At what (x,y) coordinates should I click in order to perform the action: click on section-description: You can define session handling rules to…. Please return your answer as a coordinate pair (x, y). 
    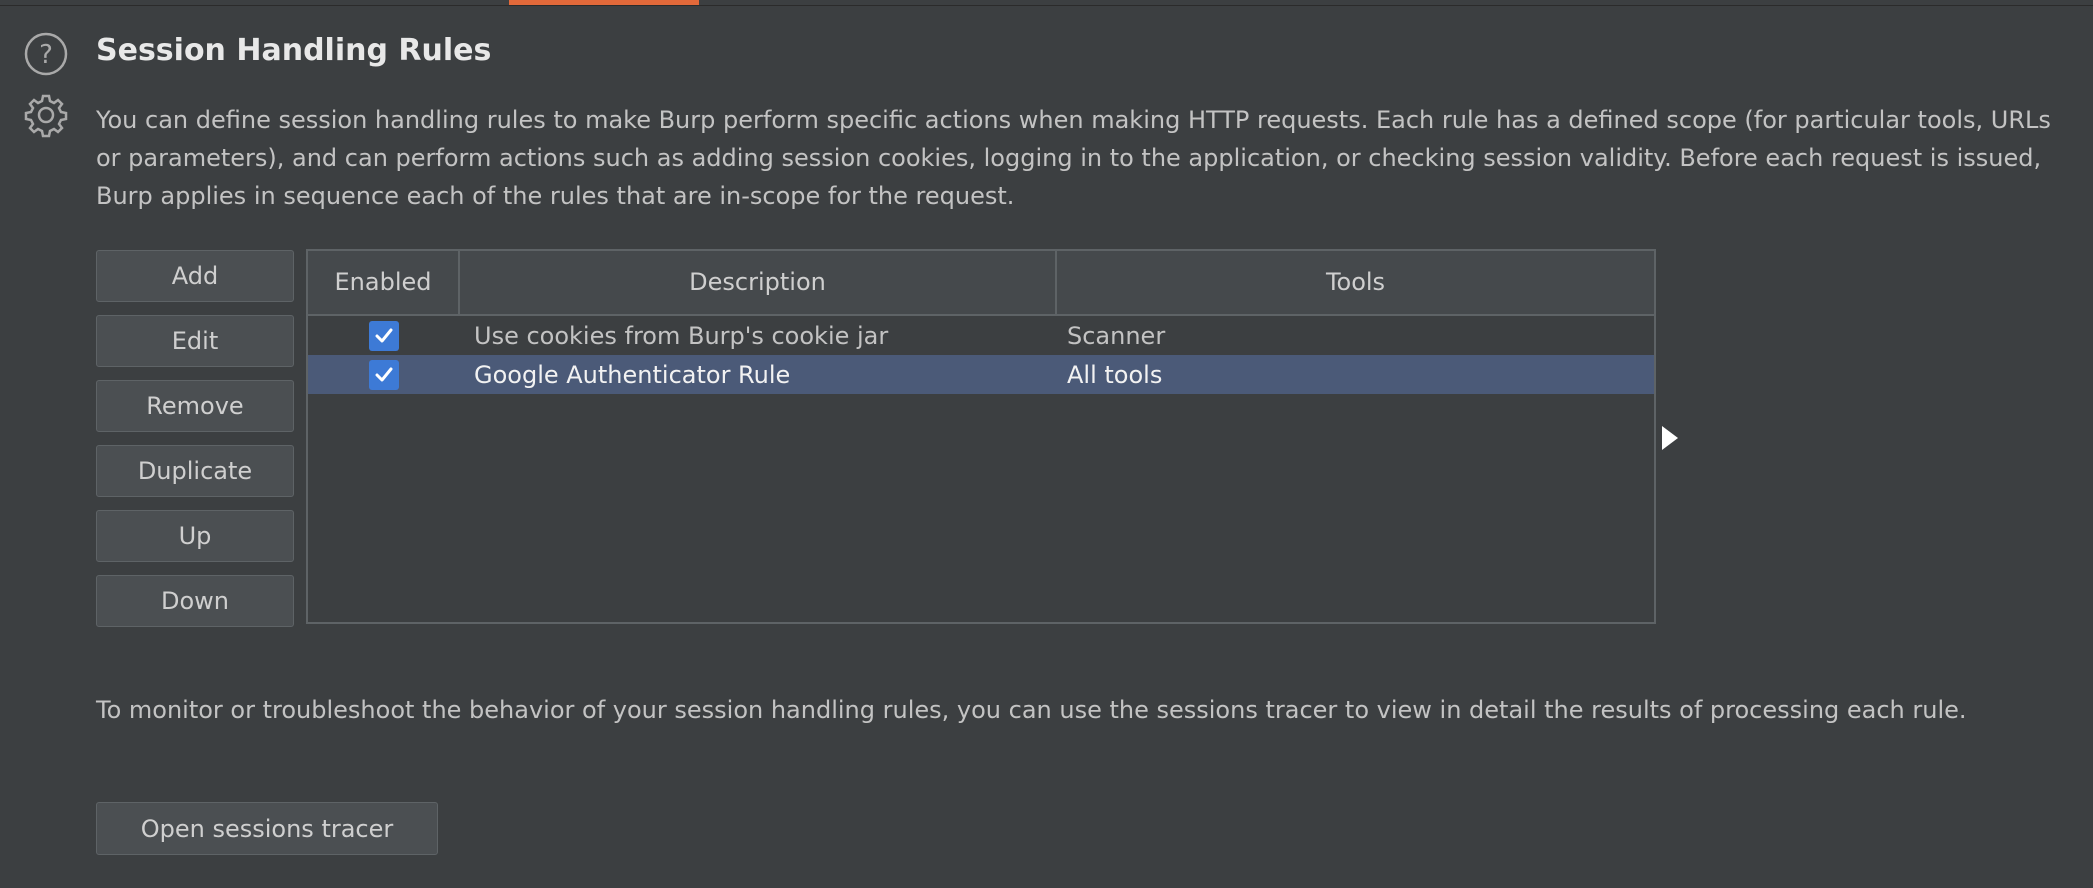
    Looking at the image, I should click on (1073, 158).